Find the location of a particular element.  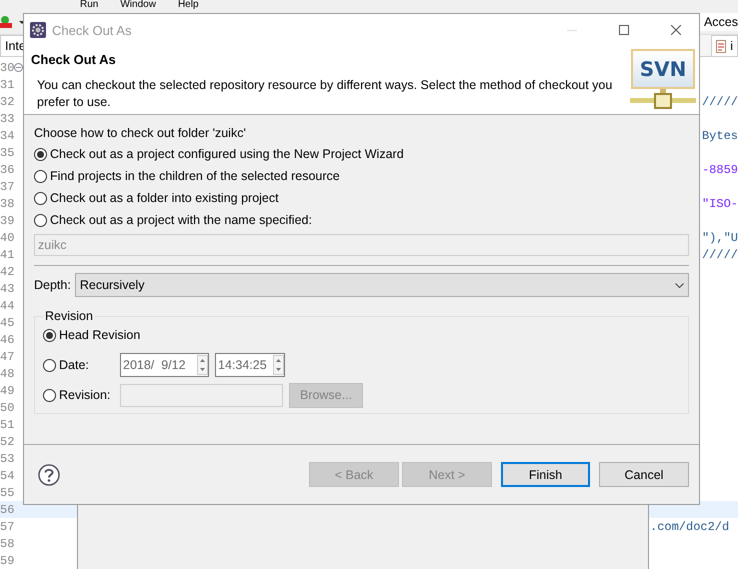

line-number: 53 is located at coordinates (7, 459).